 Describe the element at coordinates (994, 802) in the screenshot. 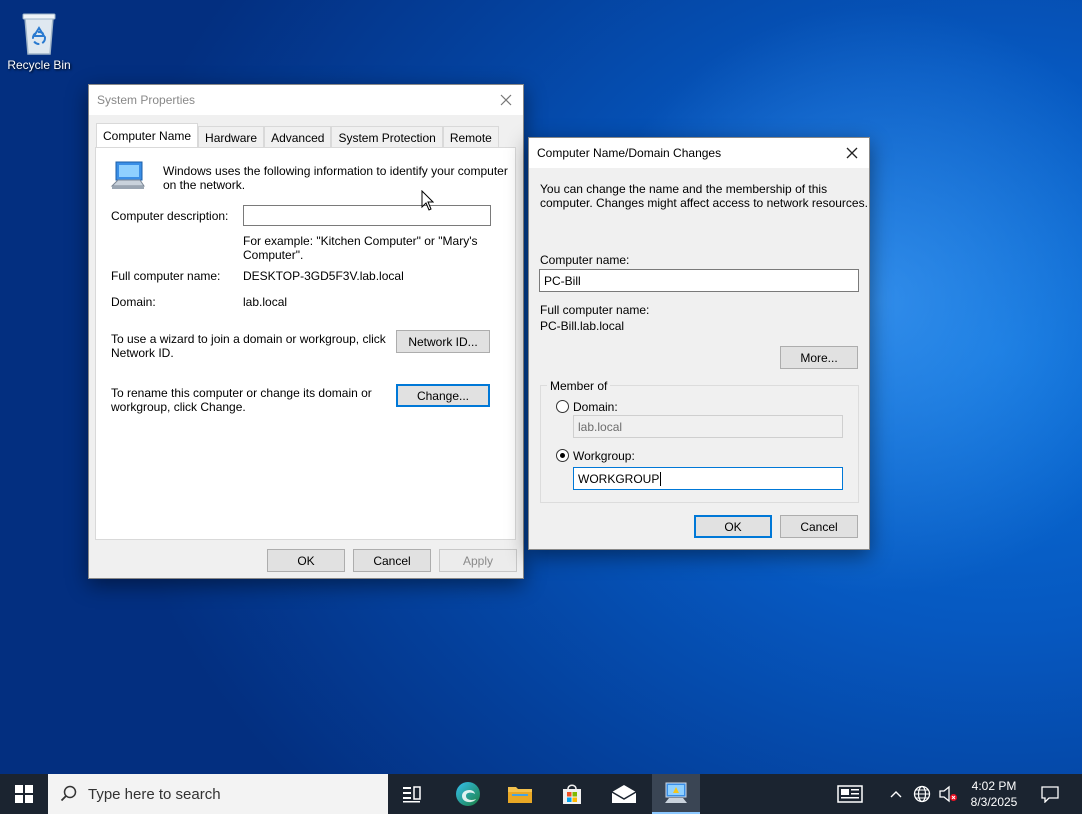

I see `clock-date: 8/3/2025` at that location.